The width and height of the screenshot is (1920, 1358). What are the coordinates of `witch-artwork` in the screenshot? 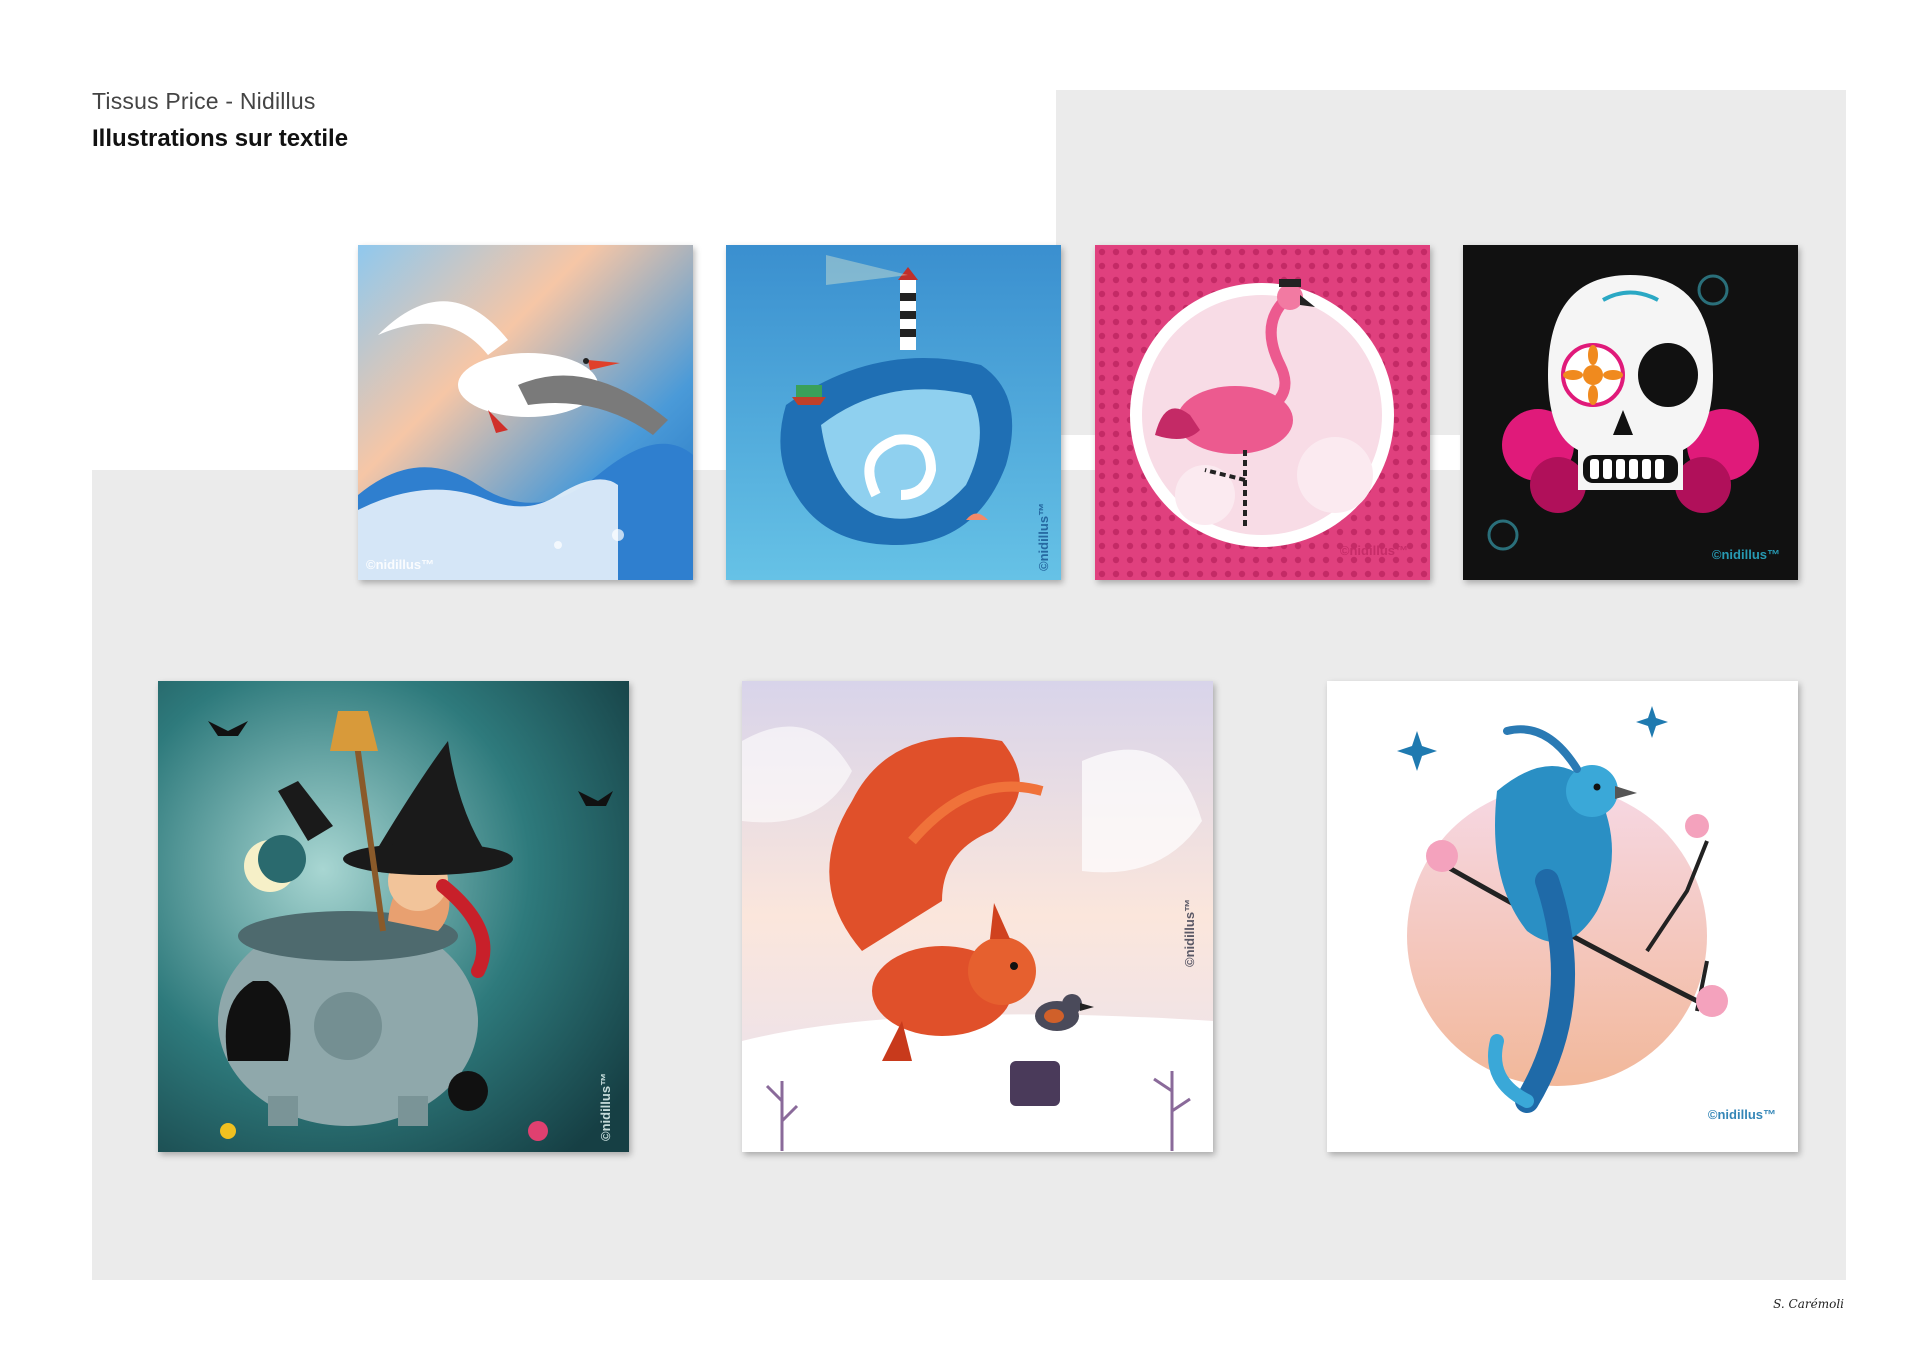 It's located at (393, 916).